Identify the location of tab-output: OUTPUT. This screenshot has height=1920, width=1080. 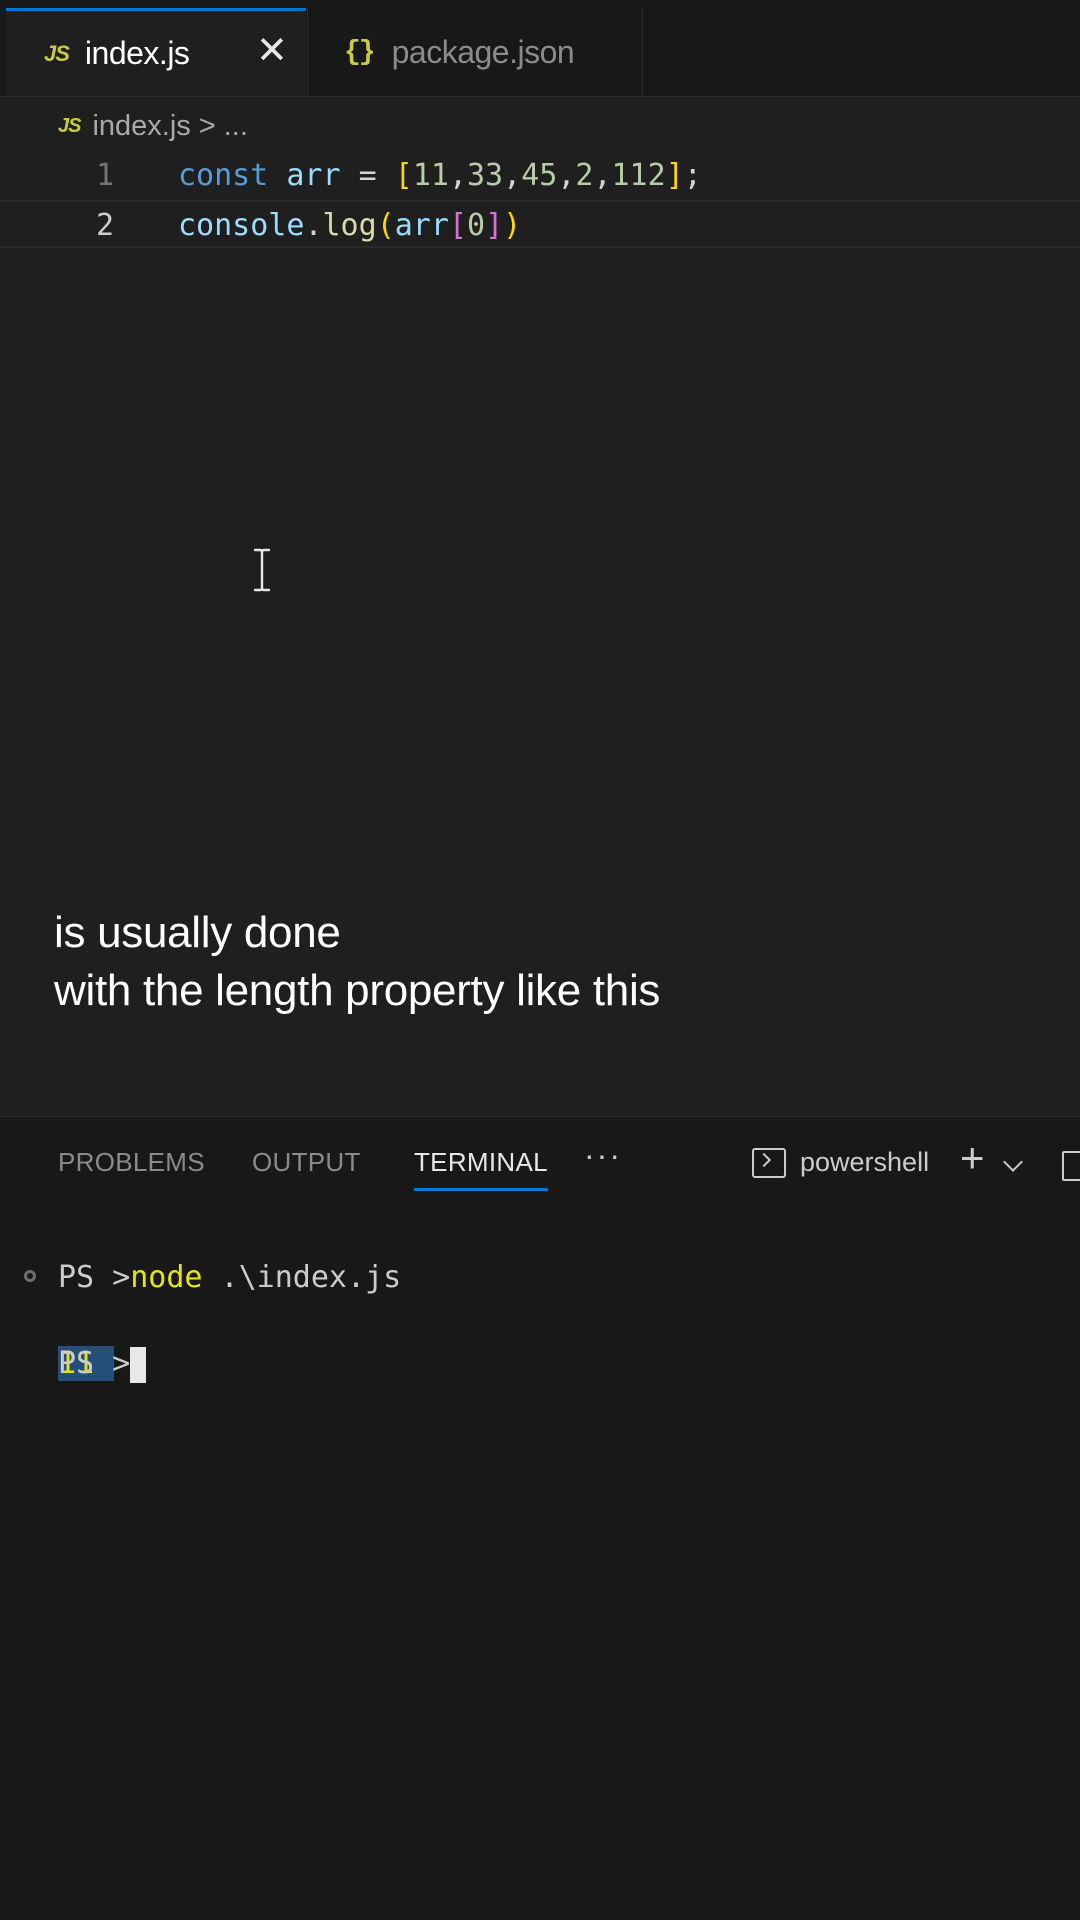
(306, 1162).